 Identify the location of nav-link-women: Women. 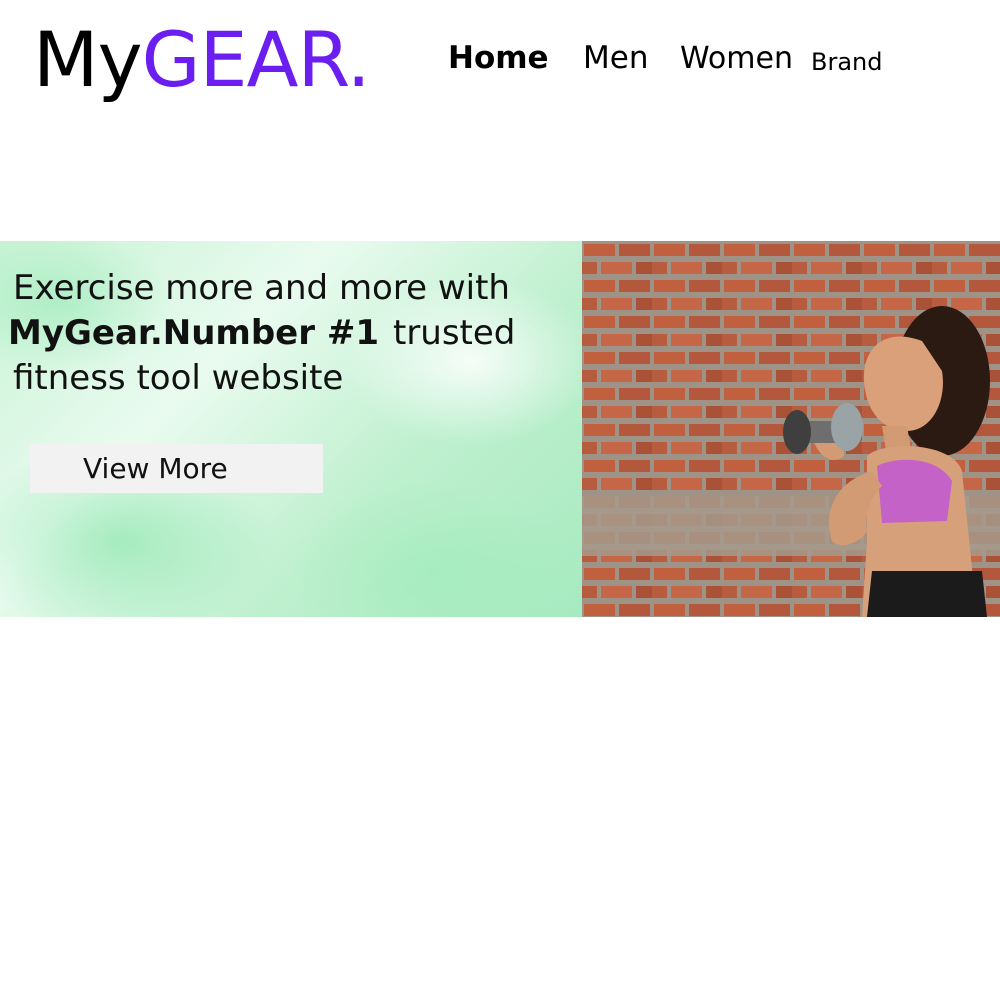
(736, 58).